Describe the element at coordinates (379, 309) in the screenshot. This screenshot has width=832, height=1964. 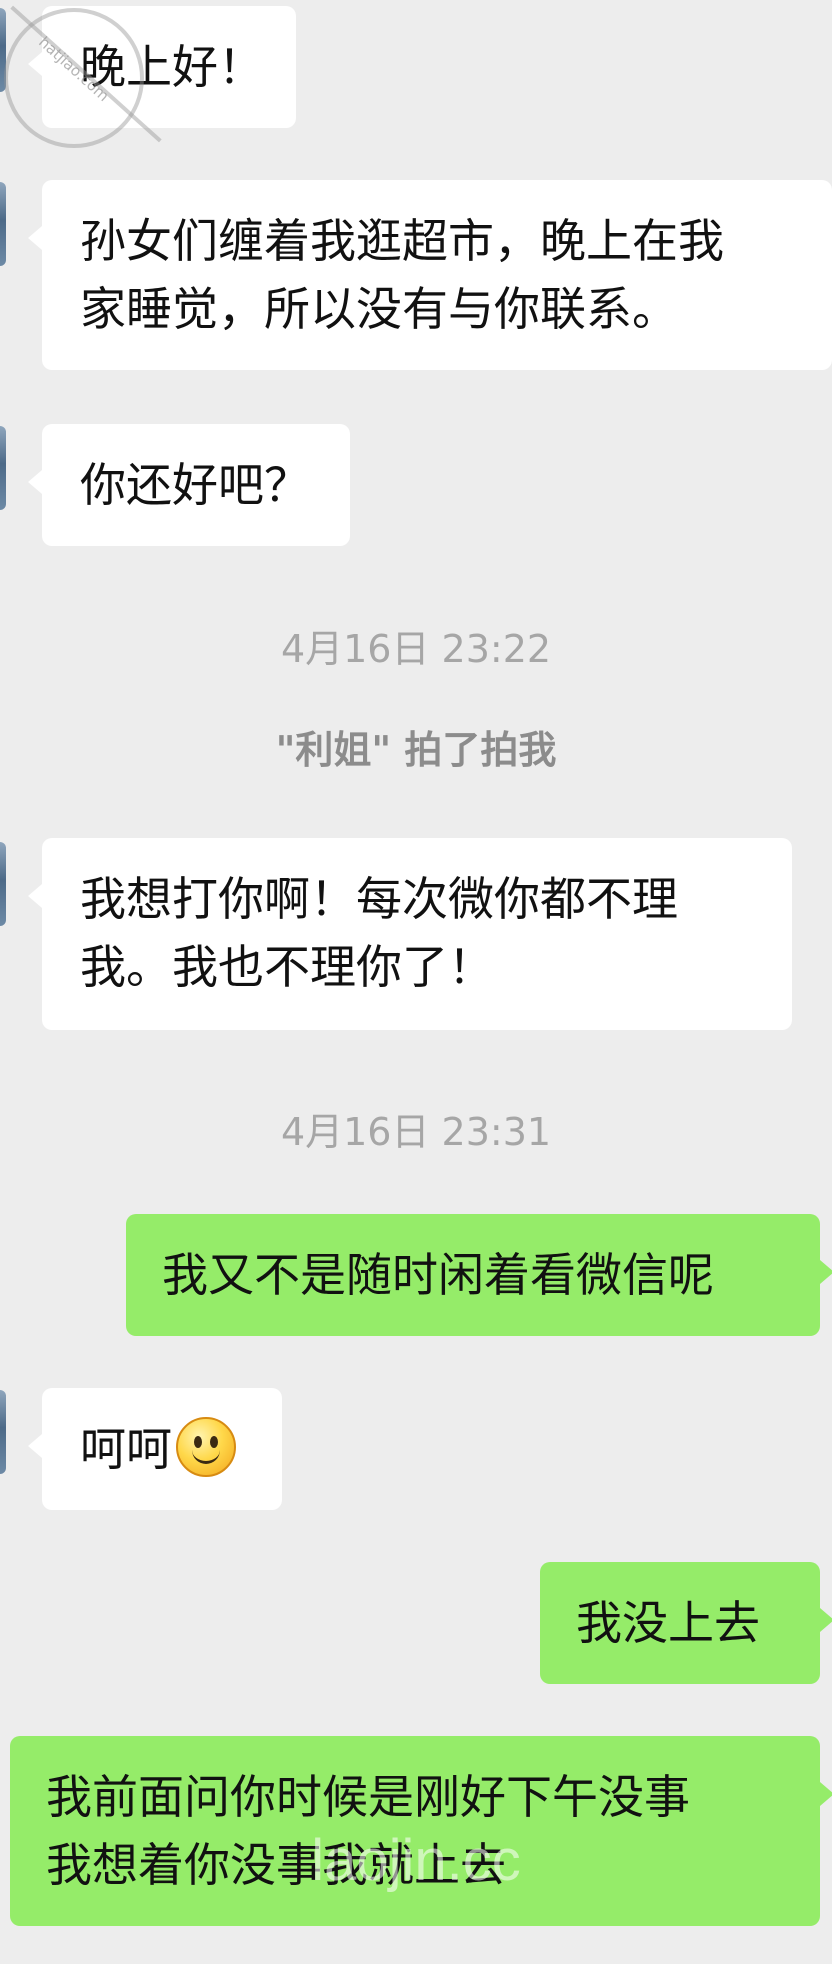
I see `message-text-line: 家睡觉，所以没有与你联系。` at that location.